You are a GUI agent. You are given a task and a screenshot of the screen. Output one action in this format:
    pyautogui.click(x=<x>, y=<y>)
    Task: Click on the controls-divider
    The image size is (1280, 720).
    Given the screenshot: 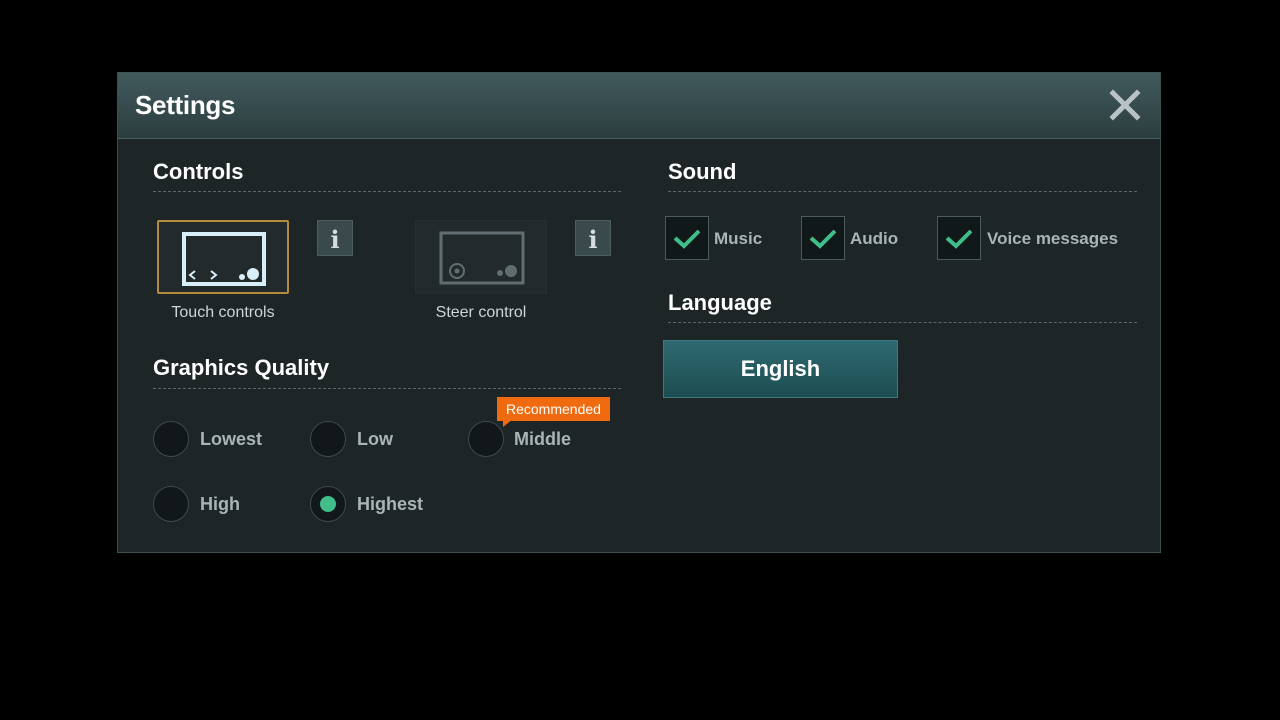 What is the action you would take?
    pyautogui.click(x=387, y=191)
    